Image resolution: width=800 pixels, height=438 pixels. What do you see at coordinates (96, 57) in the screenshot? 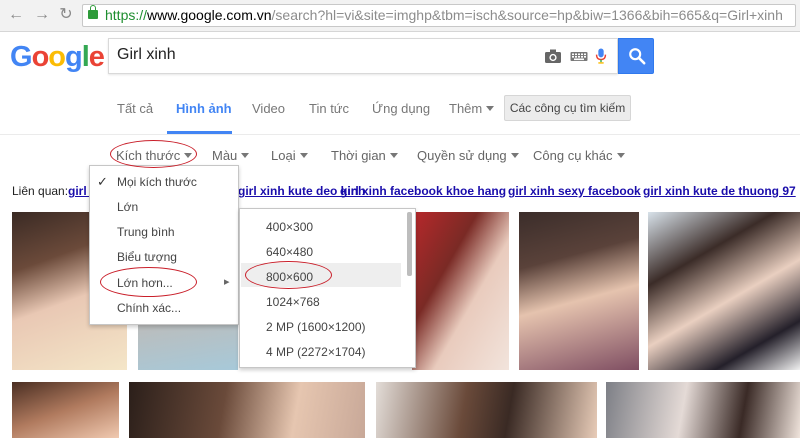
I see `logo-letter: e` at bounding box center [96, 57].